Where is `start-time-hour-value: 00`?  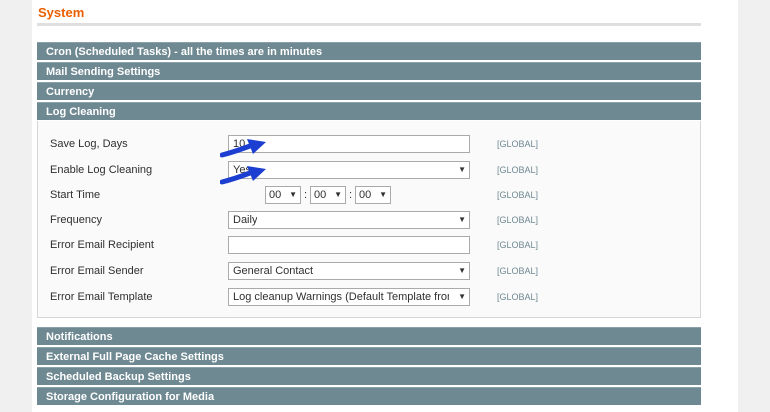
start-time-hour-value: 00 is located at coordinates (275, 195).